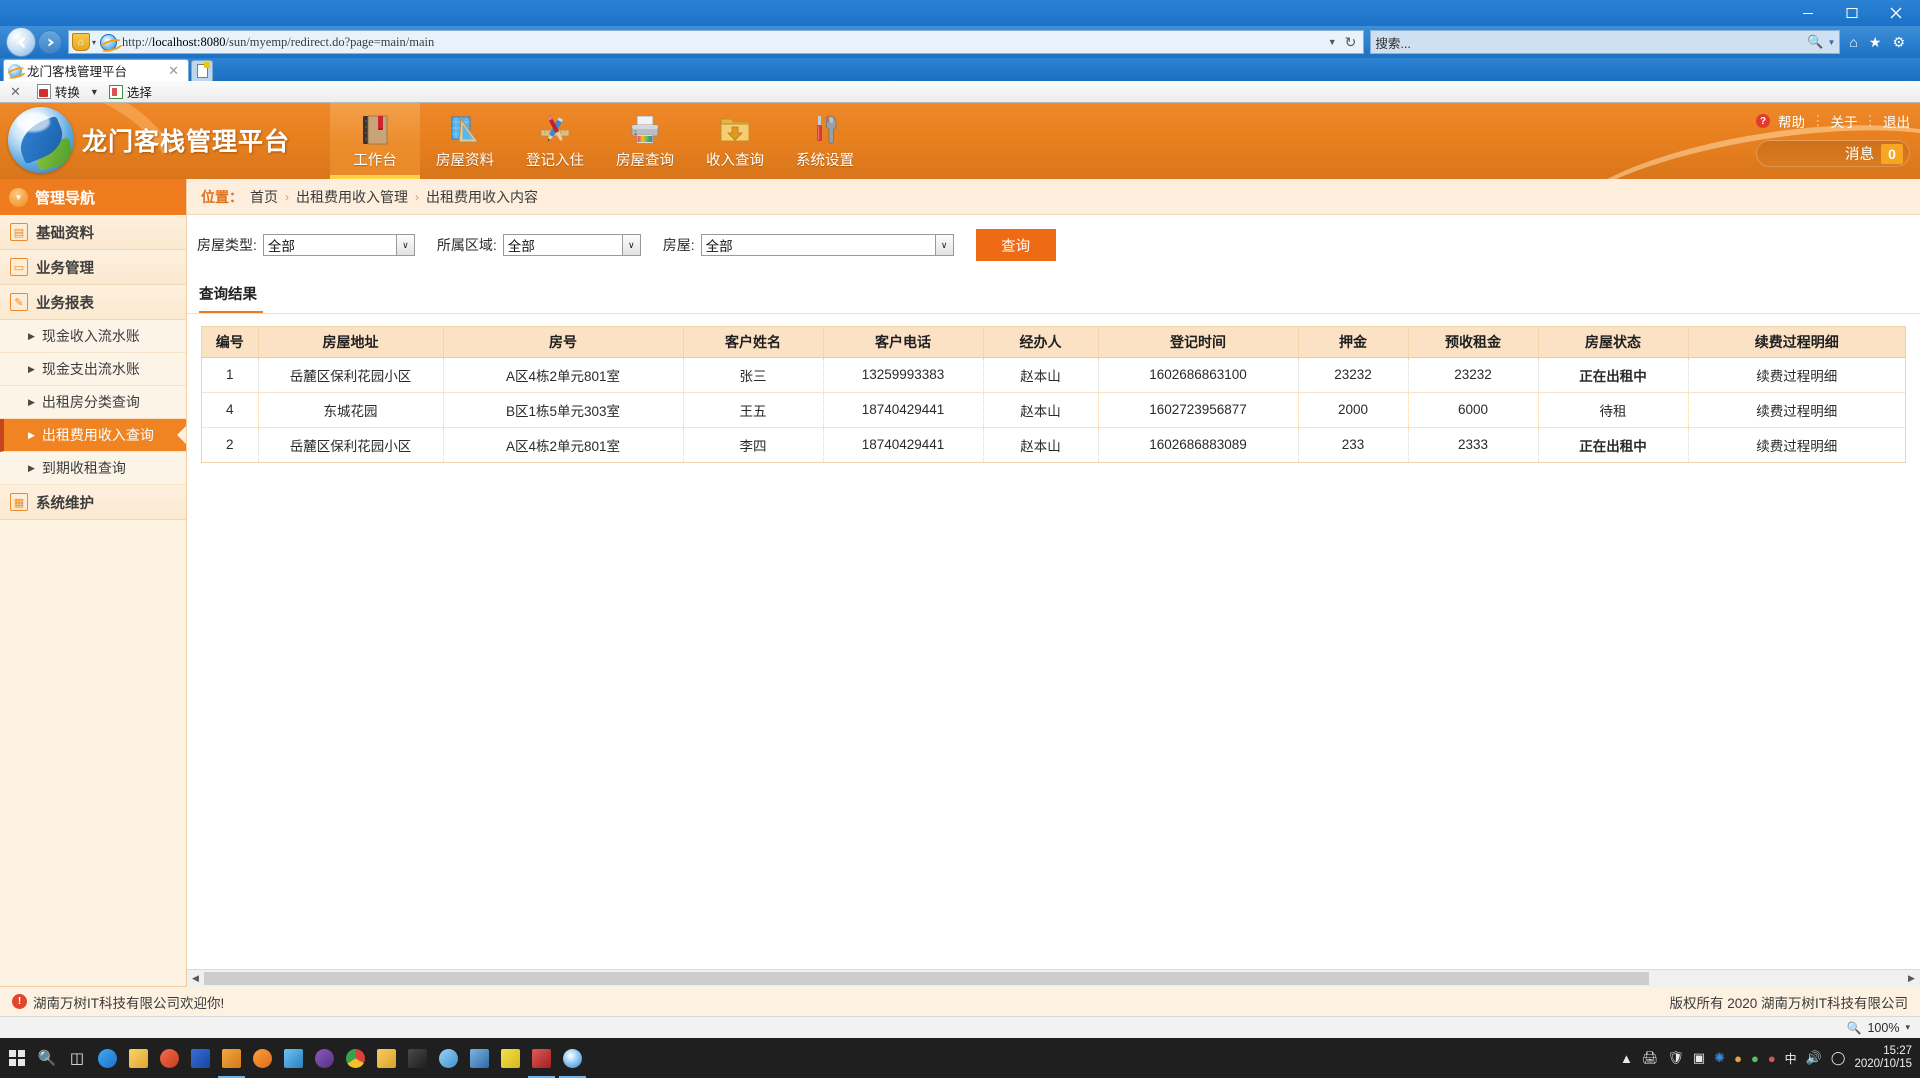 This screenshot has width=1920, height=1080. What do you see at coordinates (195, 978) in the screenshot?
I see `scroll-left-icon: ◀` at bounding box center [195, 978].